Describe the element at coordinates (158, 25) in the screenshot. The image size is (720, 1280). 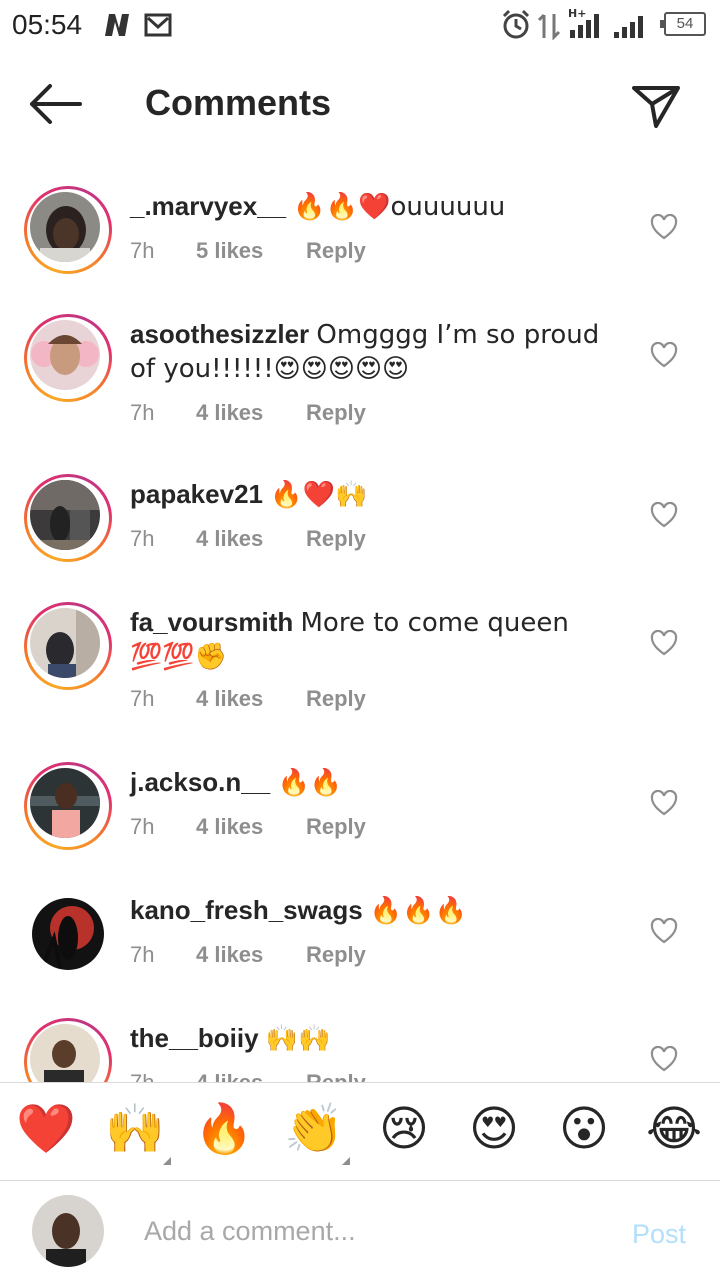
I see `mail-notification-icon` at that location.